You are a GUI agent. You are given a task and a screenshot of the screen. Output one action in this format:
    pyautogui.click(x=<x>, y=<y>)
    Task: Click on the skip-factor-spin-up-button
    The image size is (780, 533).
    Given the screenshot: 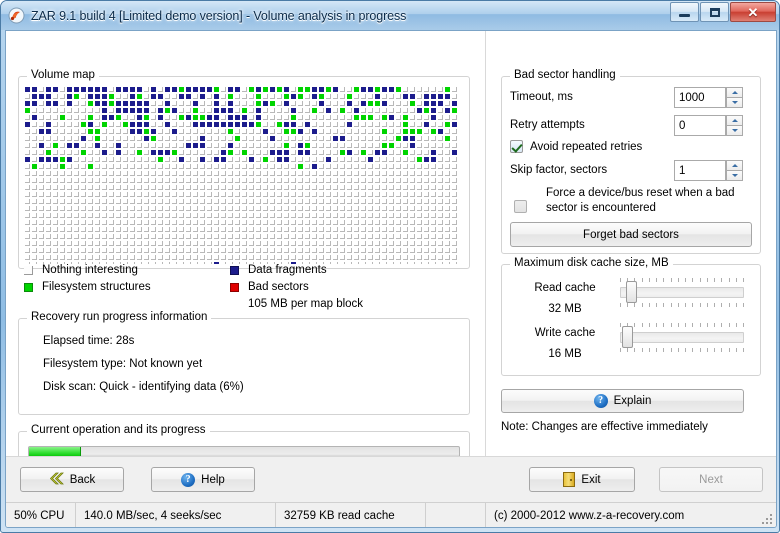 What is the action you would take?
    pyautogui.click(x=734, y=165)
    